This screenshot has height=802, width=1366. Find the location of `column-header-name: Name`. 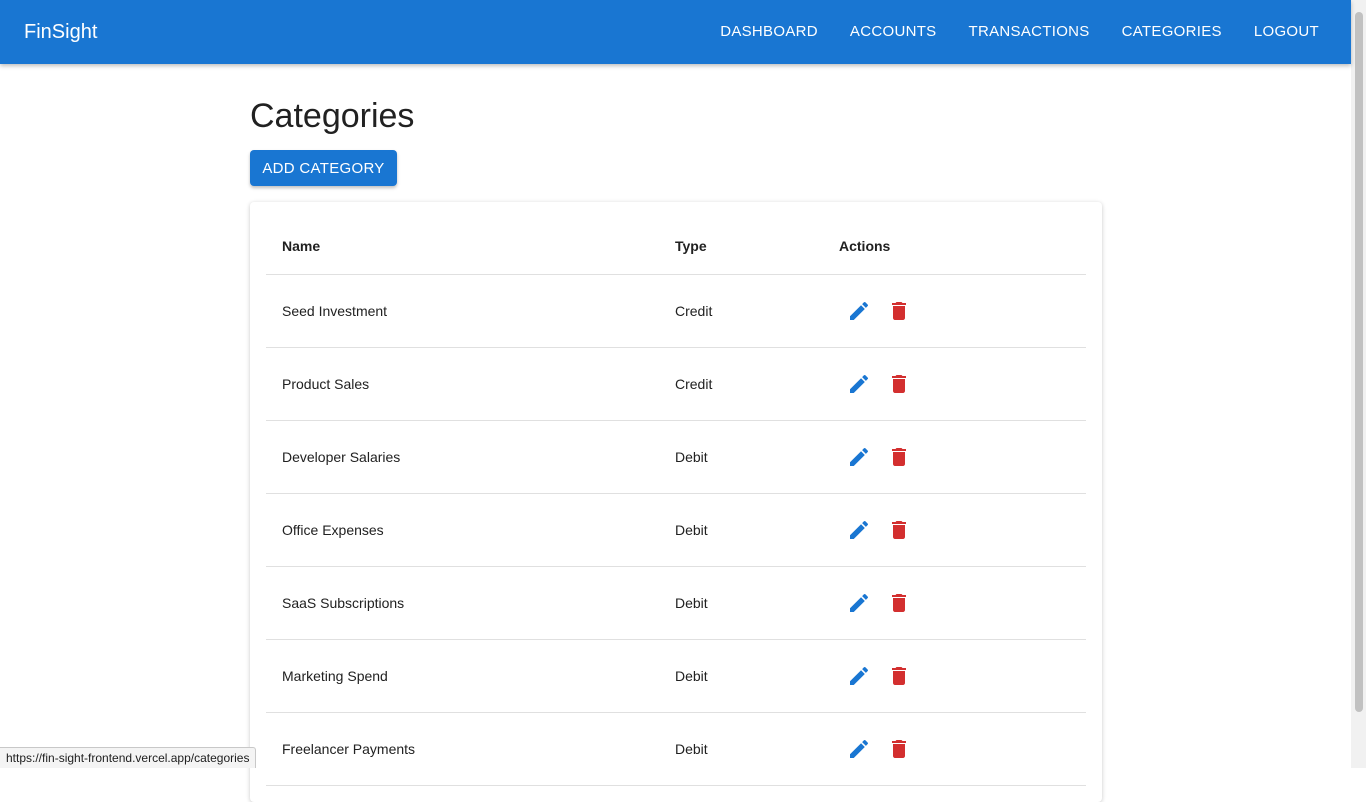

column-header-name: Name is located at coordinates (301, 246).